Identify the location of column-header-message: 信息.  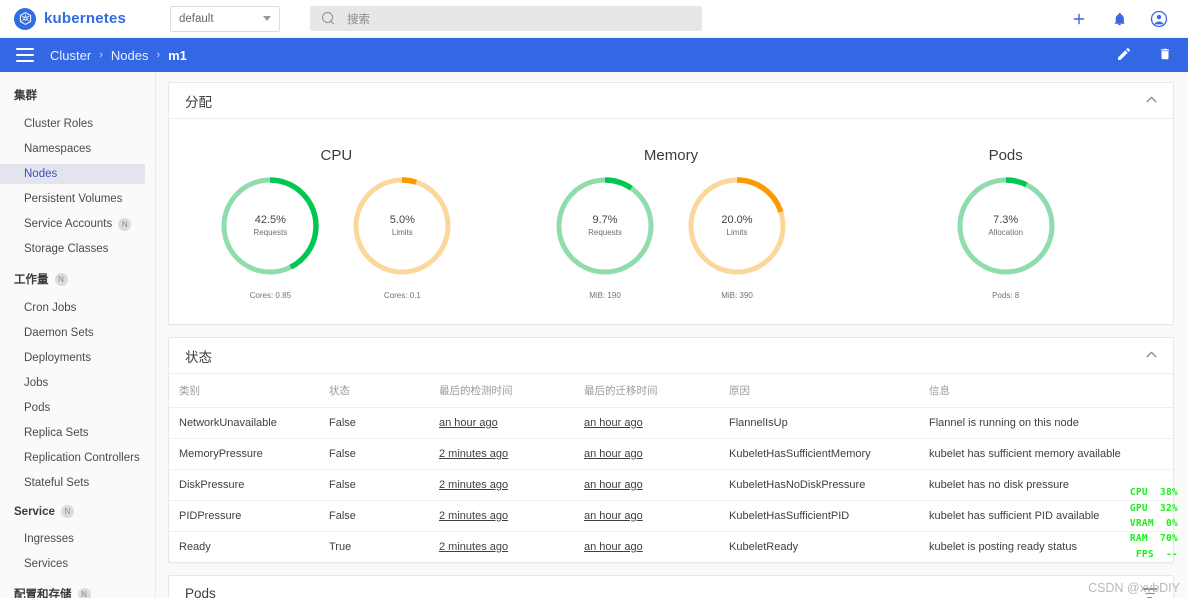
(1046, 391).